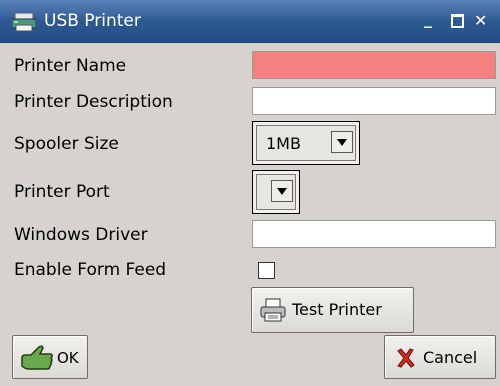 The image size is (500, 386). I want to click on red-x-icon, so click(406, 358).